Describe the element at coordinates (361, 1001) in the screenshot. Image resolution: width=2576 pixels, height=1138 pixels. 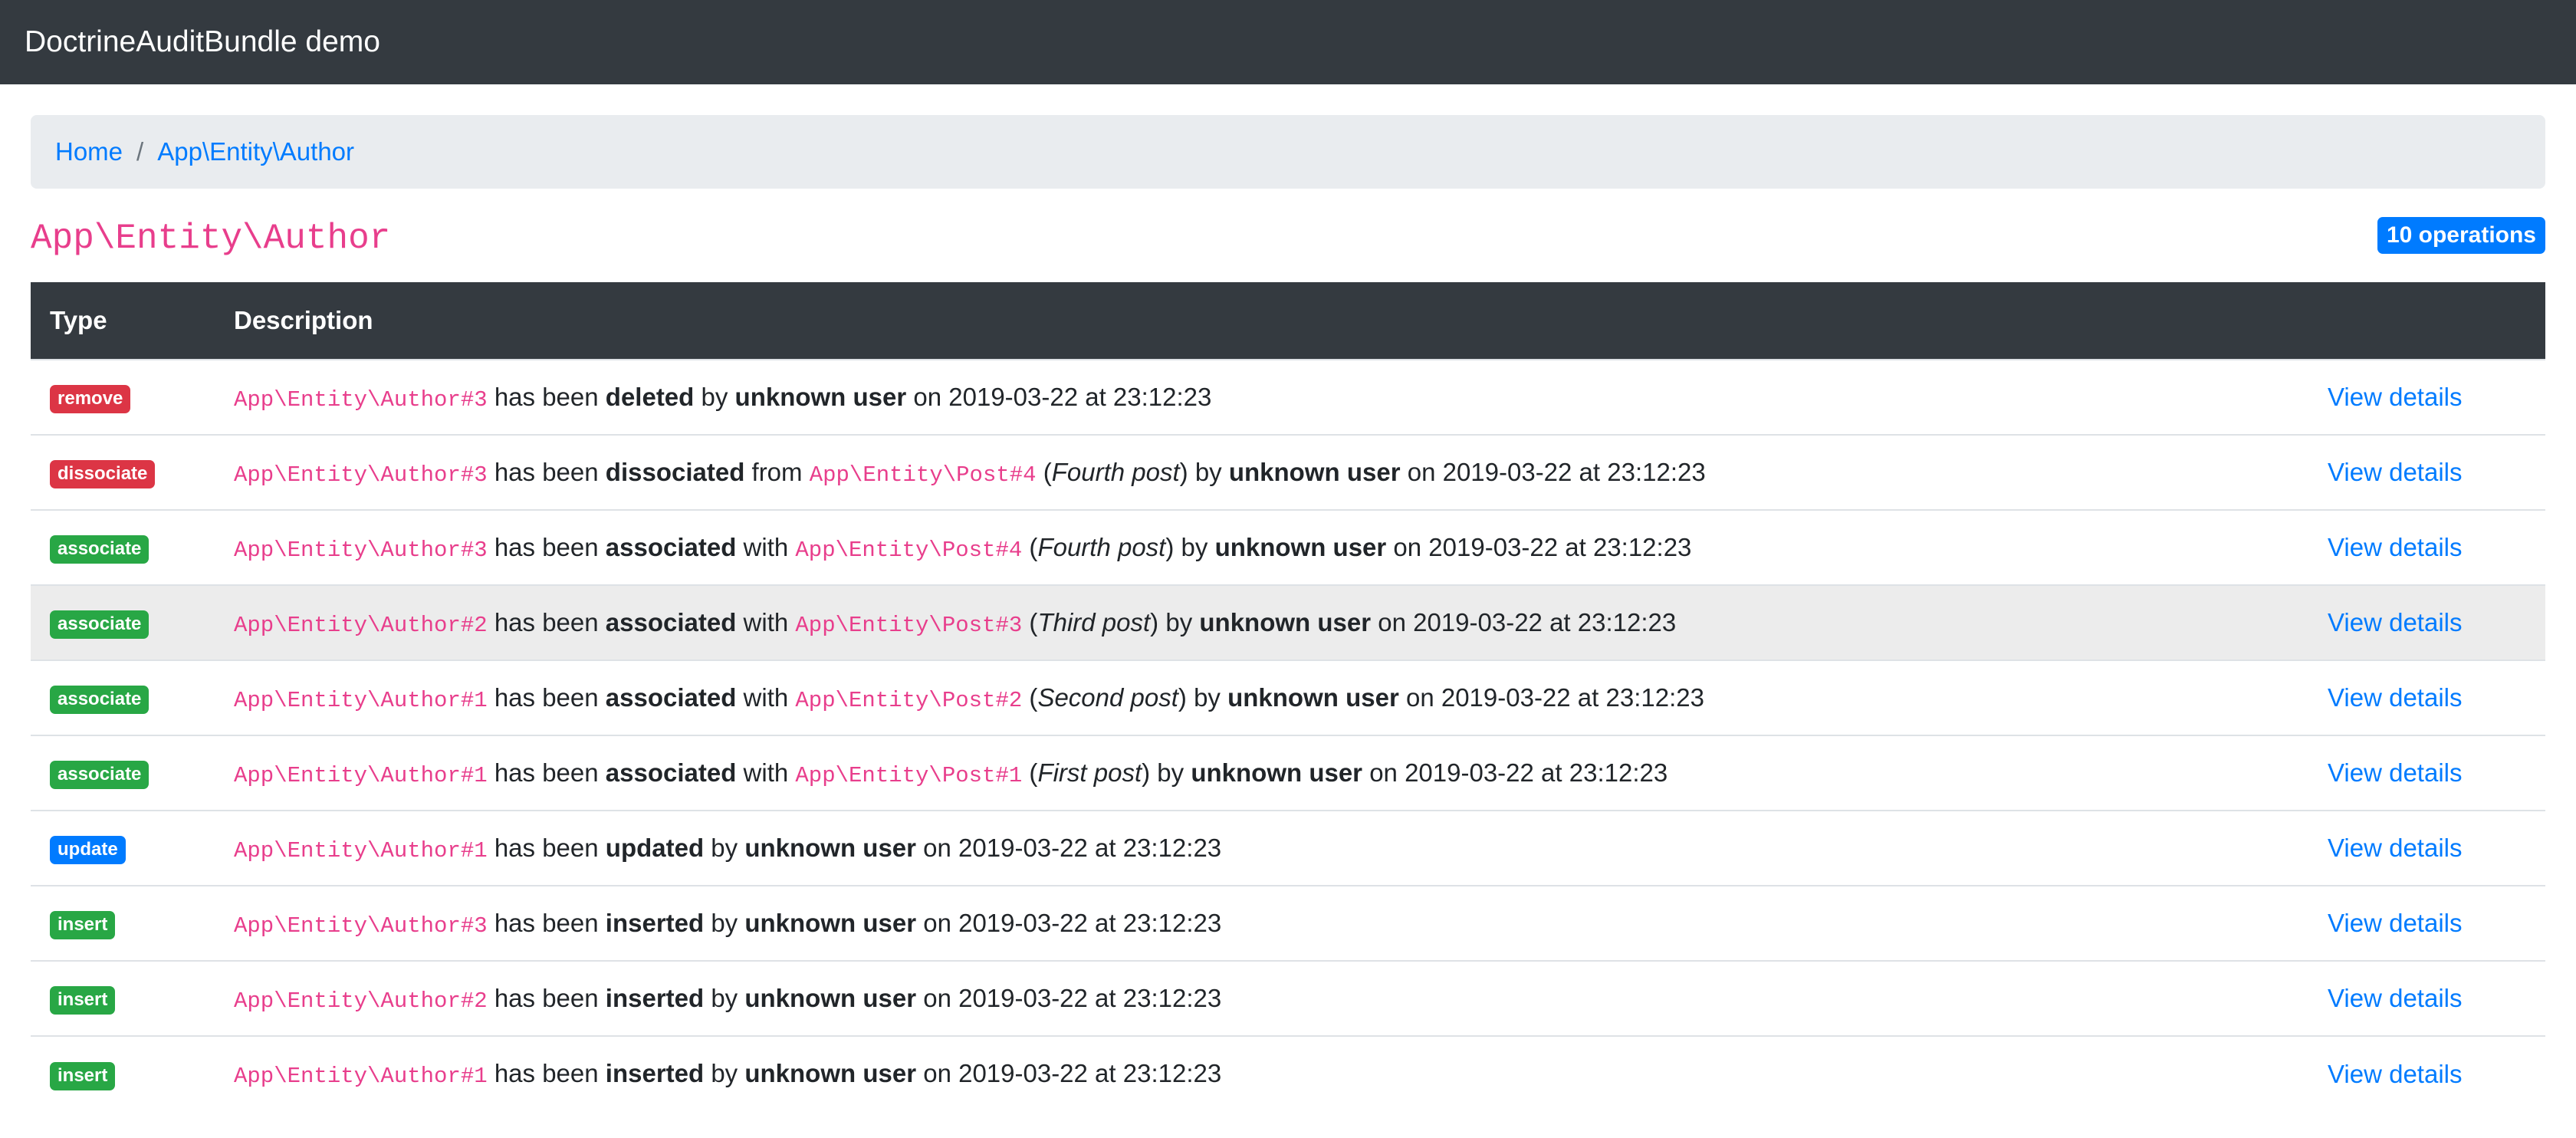
I see `entity-code: App\Entity\Author#2` at that location.